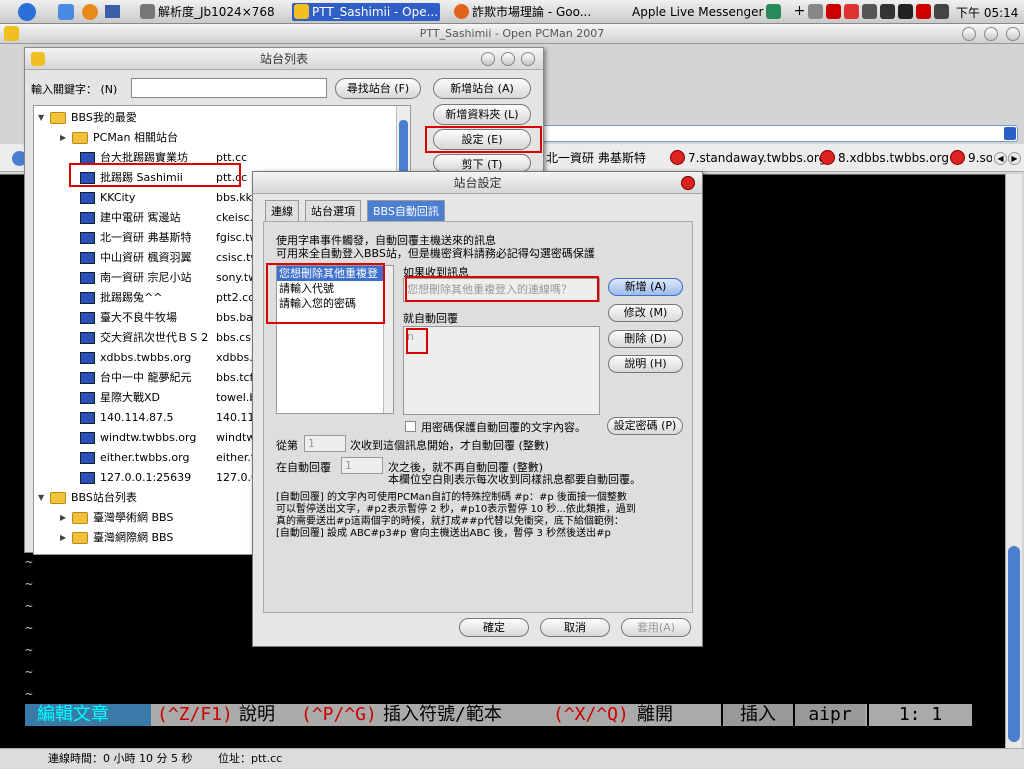 This screenshot has height=769, width=1024. I want to click on add-button: 新增 (A), so click(645, 287).